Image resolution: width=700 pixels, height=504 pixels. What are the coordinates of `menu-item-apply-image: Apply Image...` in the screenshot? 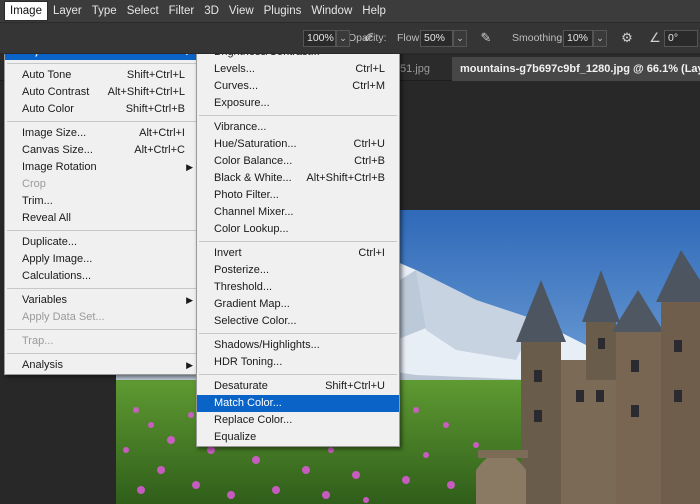 It's located at (102, 259).